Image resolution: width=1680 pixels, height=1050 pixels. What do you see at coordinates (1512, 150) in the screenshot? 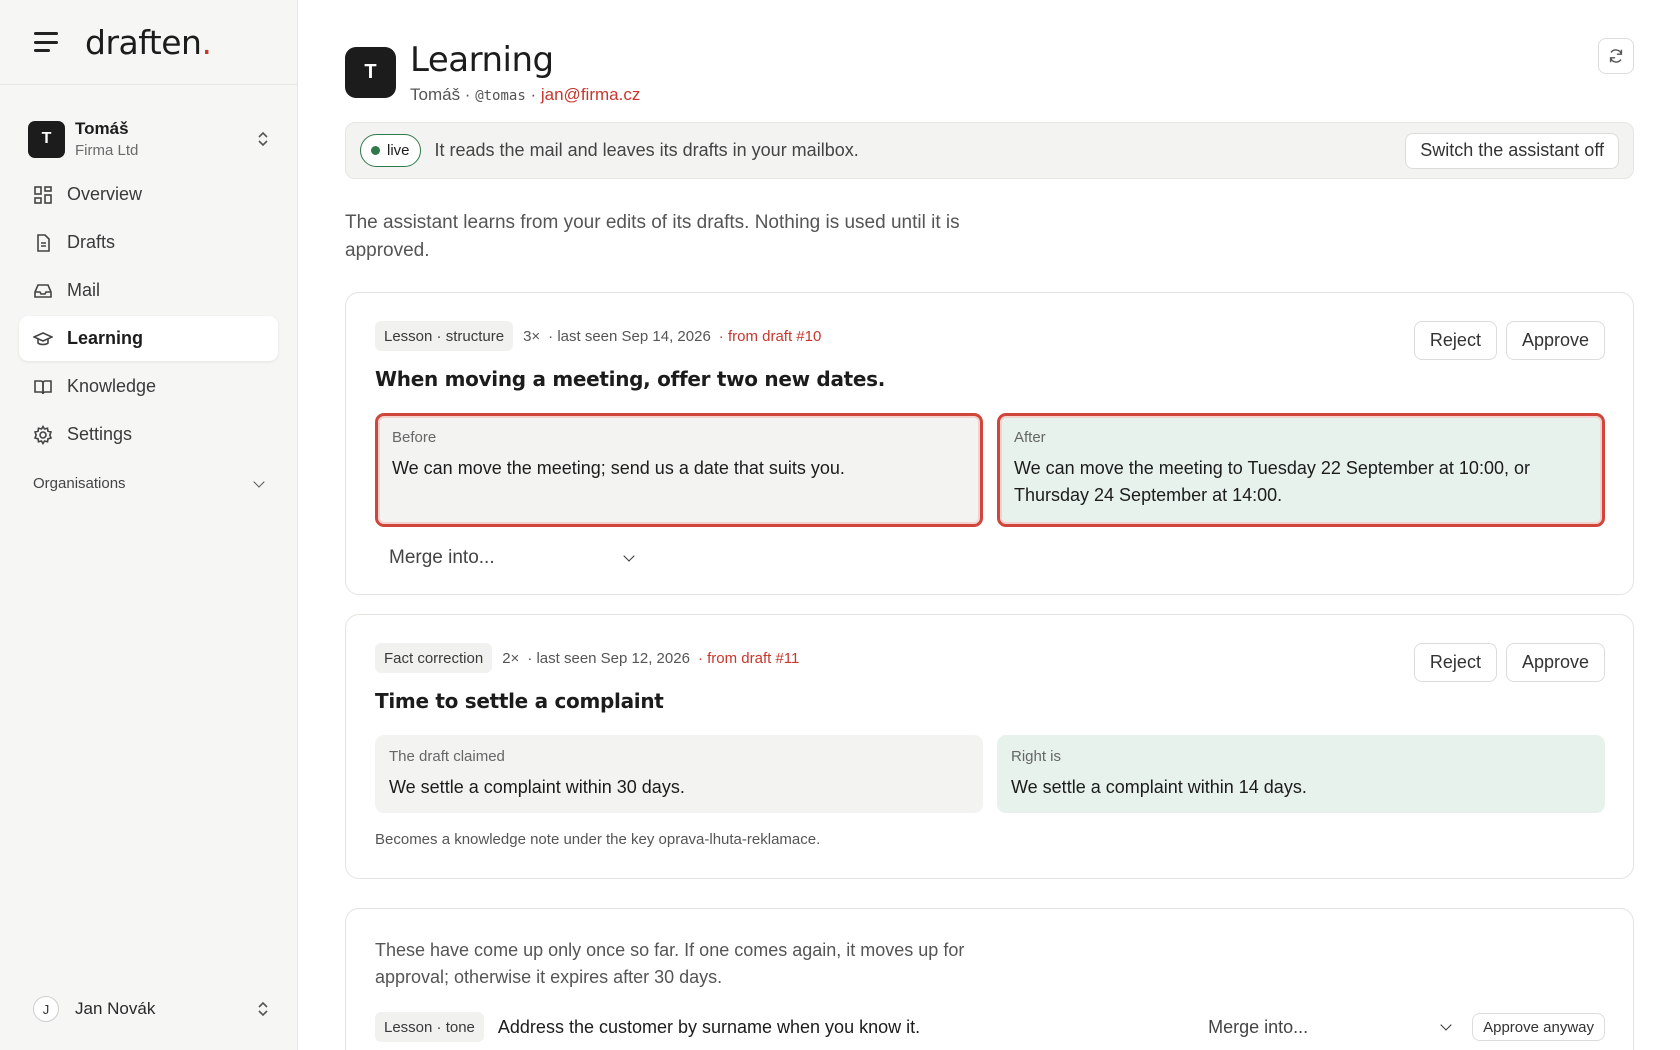
I see `switch-assistant-off-button: Switch the assistant off` at bounding box center [1512, 150].